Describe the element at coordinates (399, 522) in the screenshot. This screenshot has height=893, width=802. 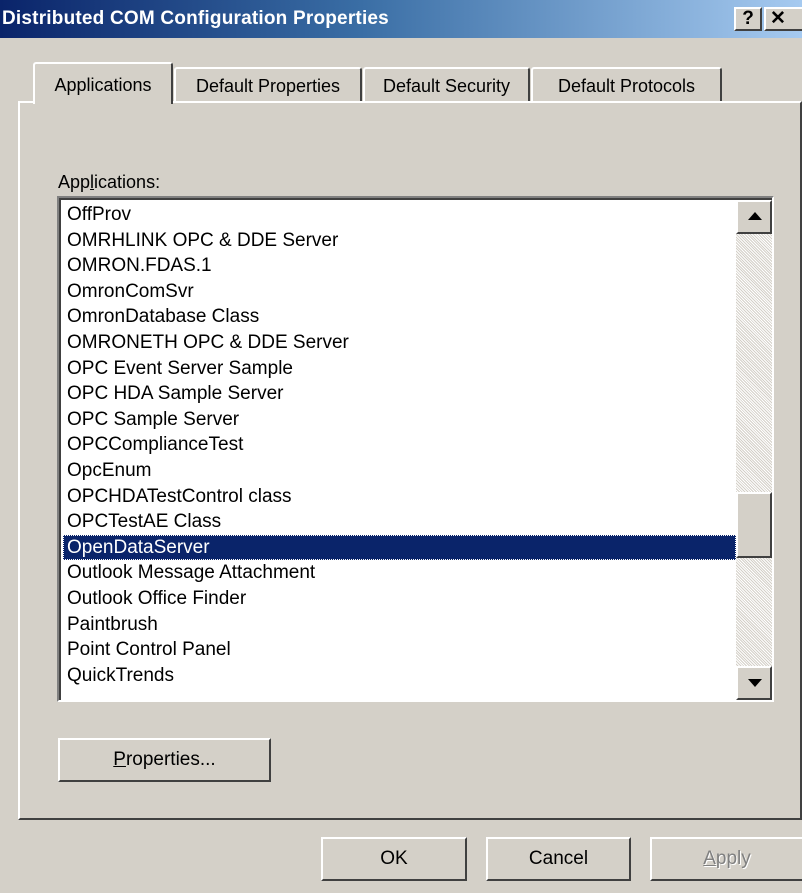
I see `list-item: OPCTestAE Class` at that location.